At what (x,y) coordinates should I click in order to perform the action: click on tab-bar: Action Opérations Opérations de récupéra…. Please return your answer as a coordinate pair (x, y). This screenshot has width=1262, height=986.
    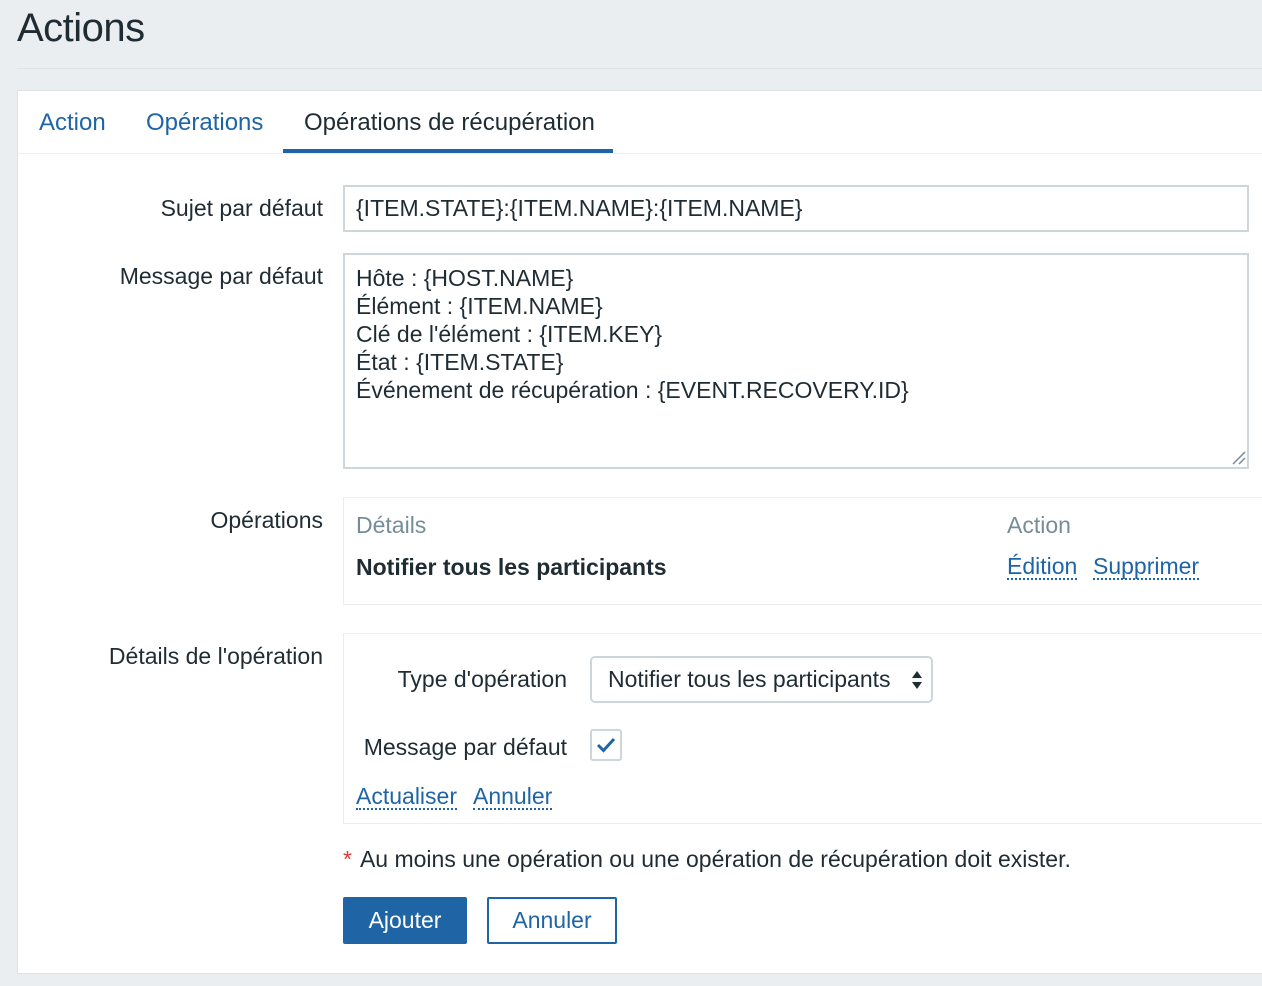
    Looking at the image, I should click on (640, 122).